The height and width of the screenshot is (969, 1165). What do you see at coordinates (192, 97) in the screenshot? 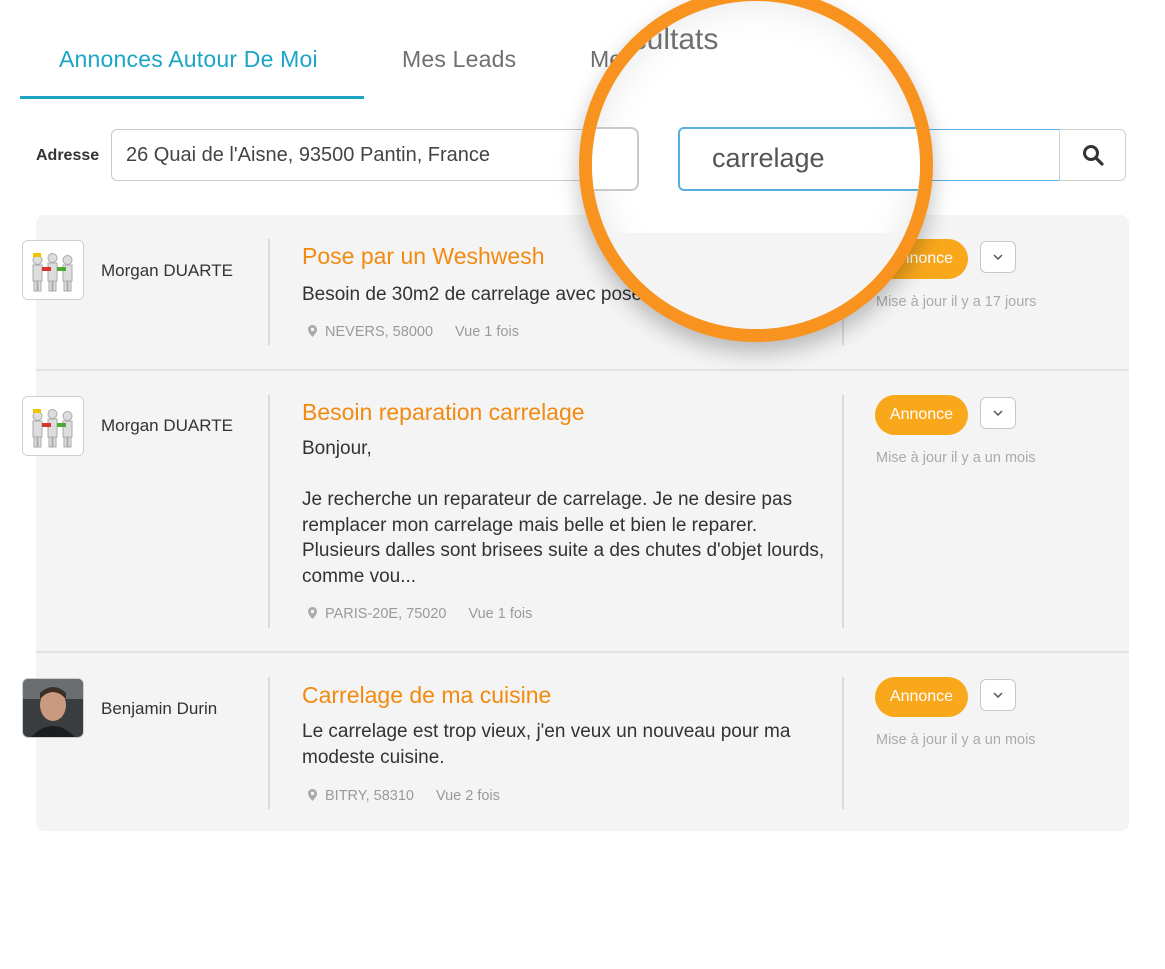
I see `active-tab-underline` at bounding box center [192, 97].